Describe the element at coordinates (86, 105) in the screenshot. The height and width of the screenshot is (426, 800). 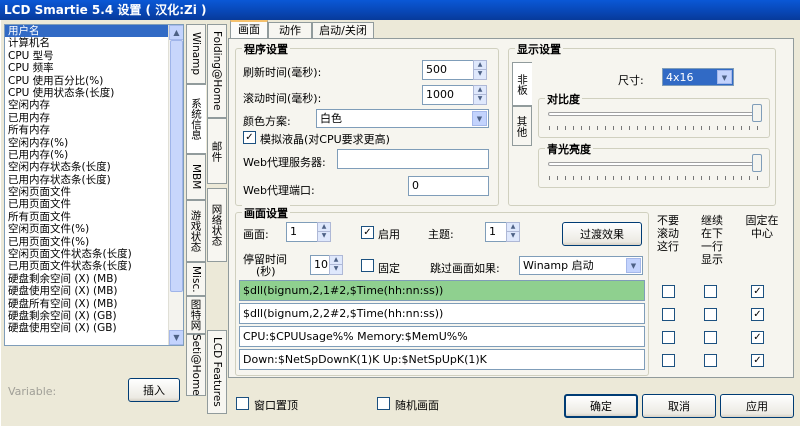
I see `list-item: 空闲内存` at that location.